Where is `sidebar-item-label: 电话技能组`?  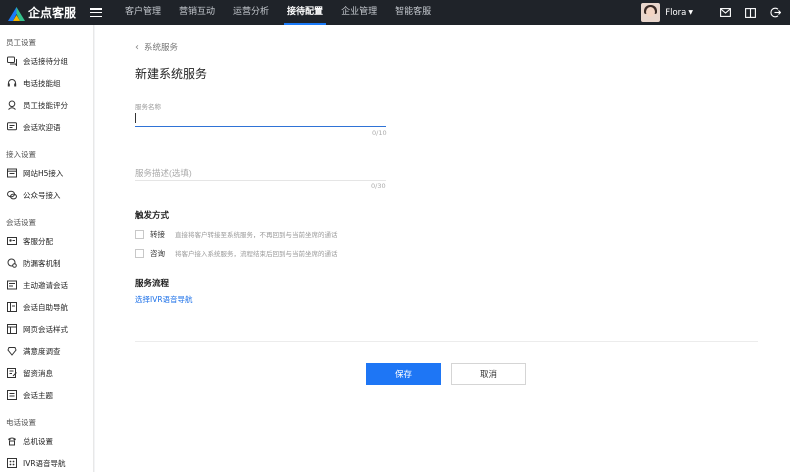
sidebar-item-label: 电话技能组 is located at coordinates (42, 83).